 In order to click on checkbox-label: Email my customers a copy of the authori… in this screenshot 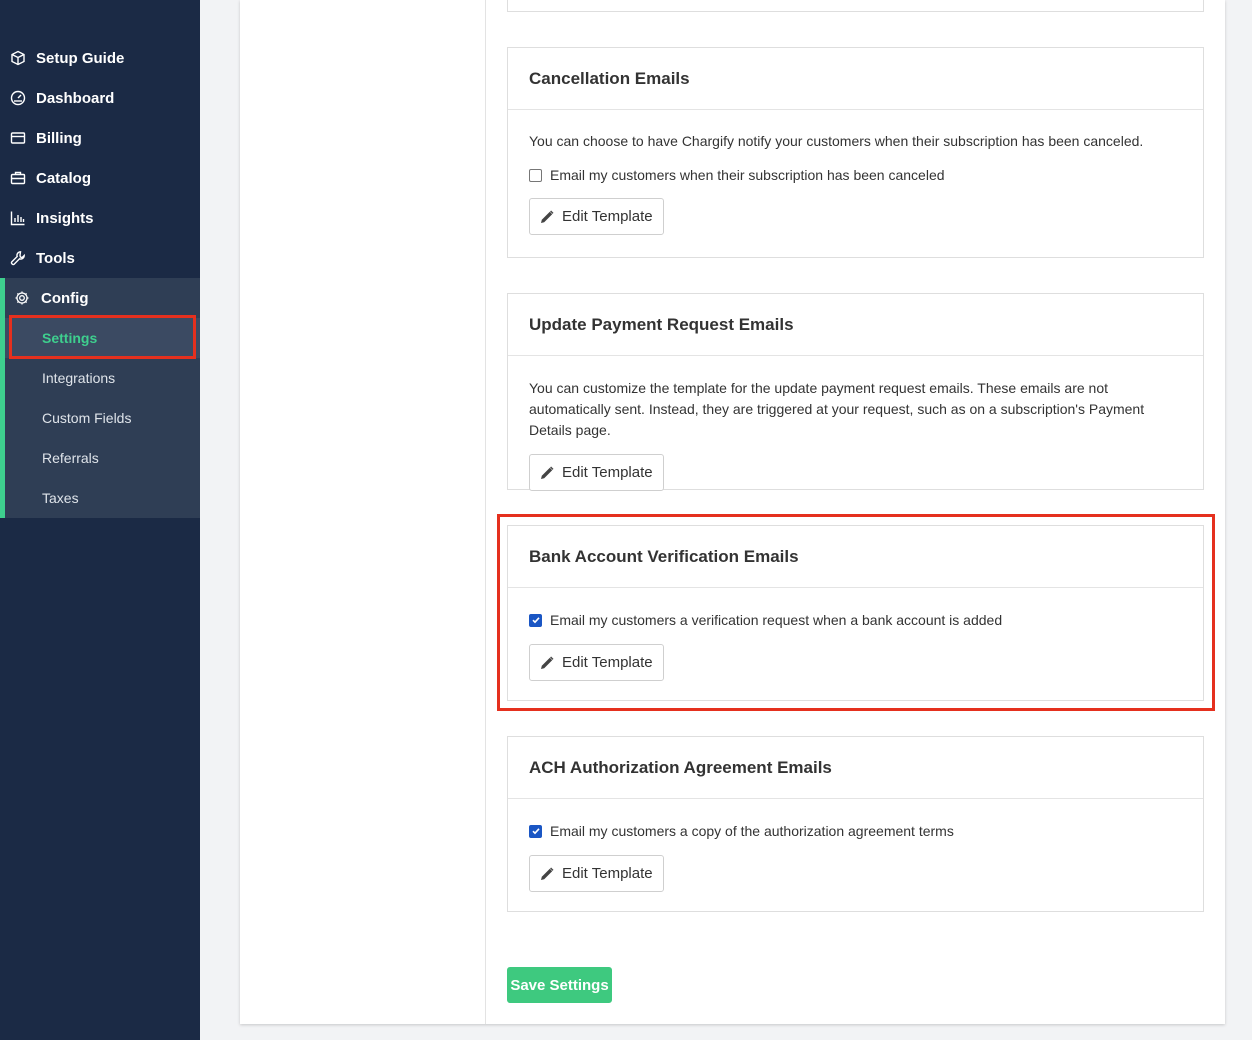, I will do `click(752, 831)`.